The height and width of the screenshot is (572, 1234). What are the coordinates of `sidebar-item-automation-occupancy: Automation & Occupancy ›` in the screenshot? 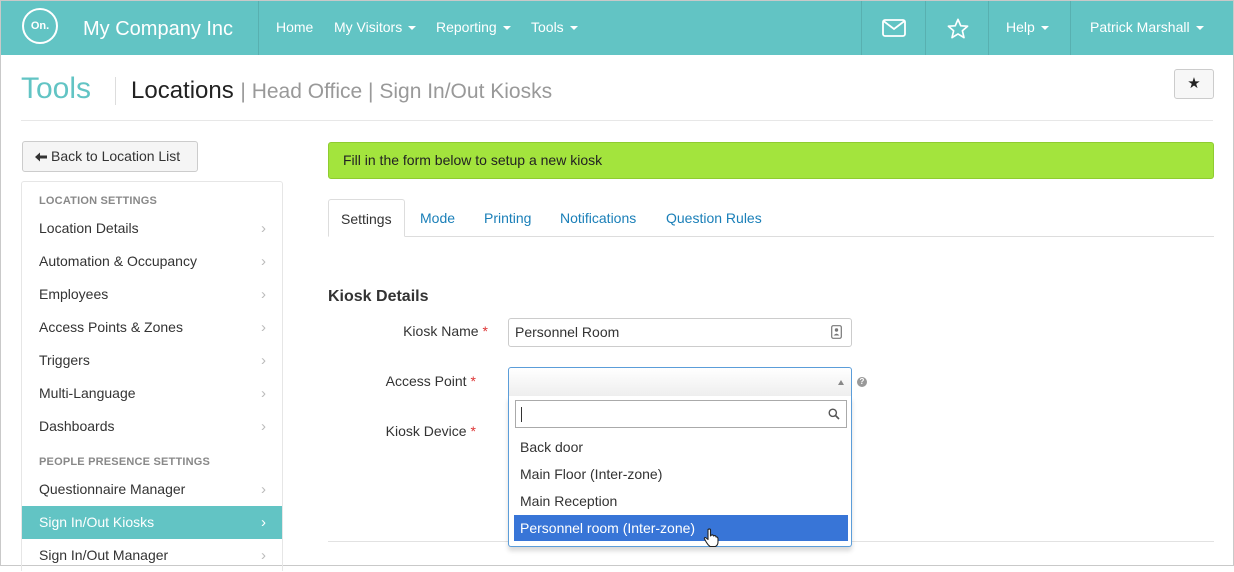 It's located at (152, 261).